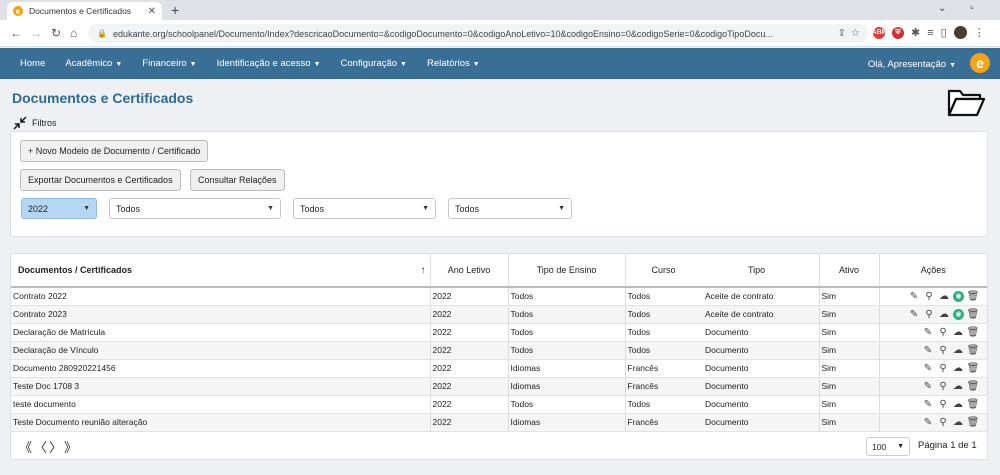 The width and height of the screenshot is (1000, 475). Describe the element at coordinates (269, 63) in the screenshot. I see `nav-identificacao: Identificação e acesso ▼` at that location.